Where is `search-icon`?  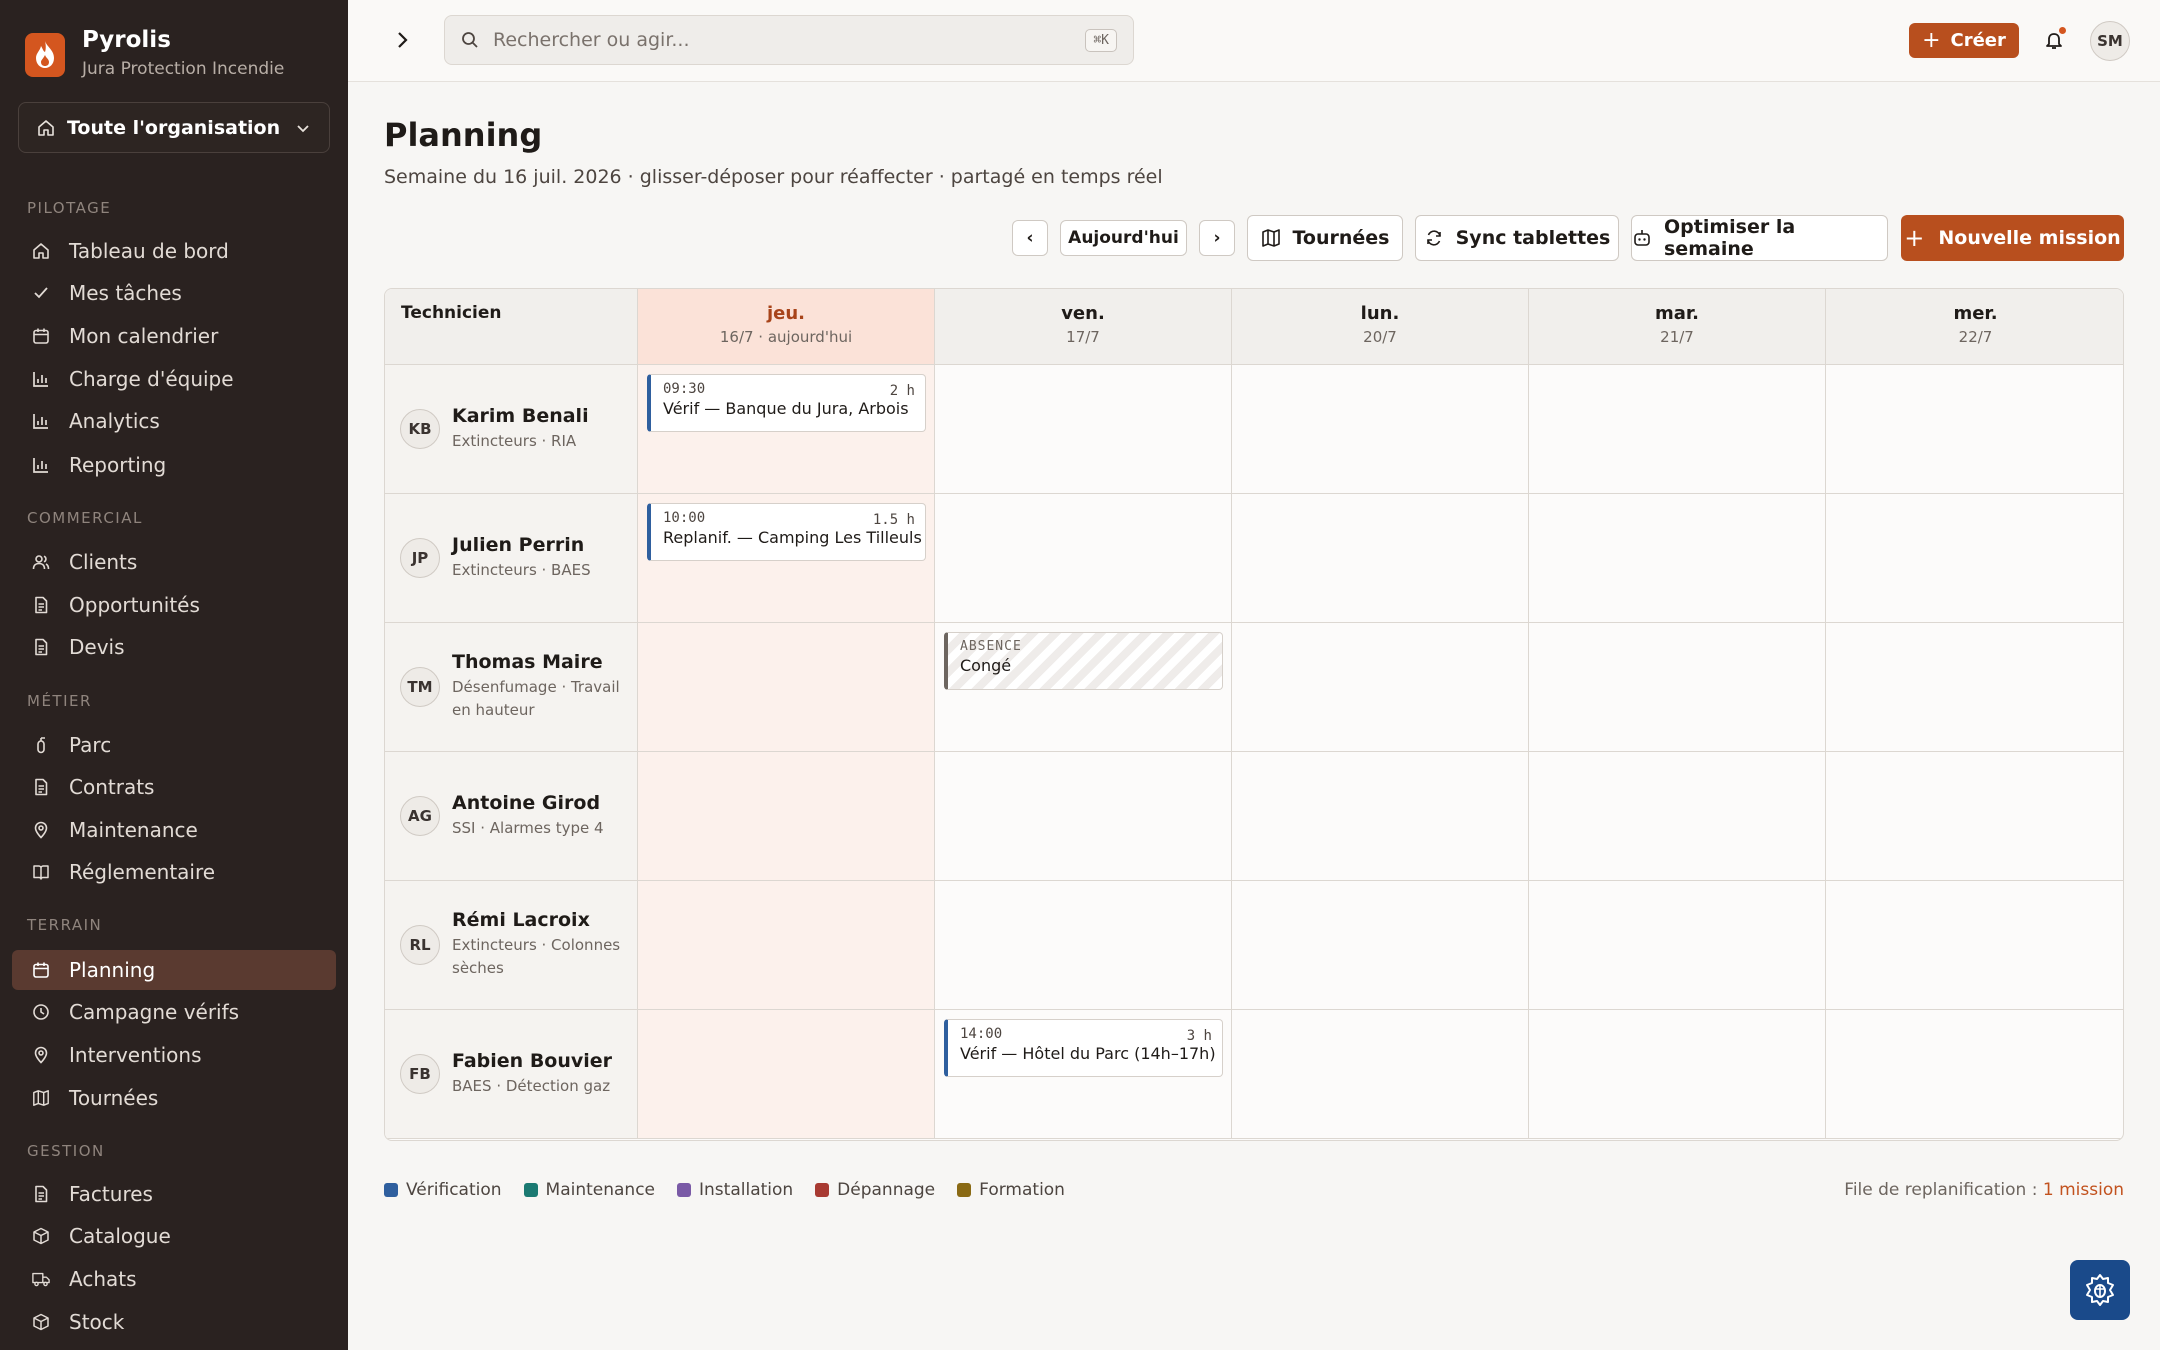
search-icon is located at coordinates (470, 40).